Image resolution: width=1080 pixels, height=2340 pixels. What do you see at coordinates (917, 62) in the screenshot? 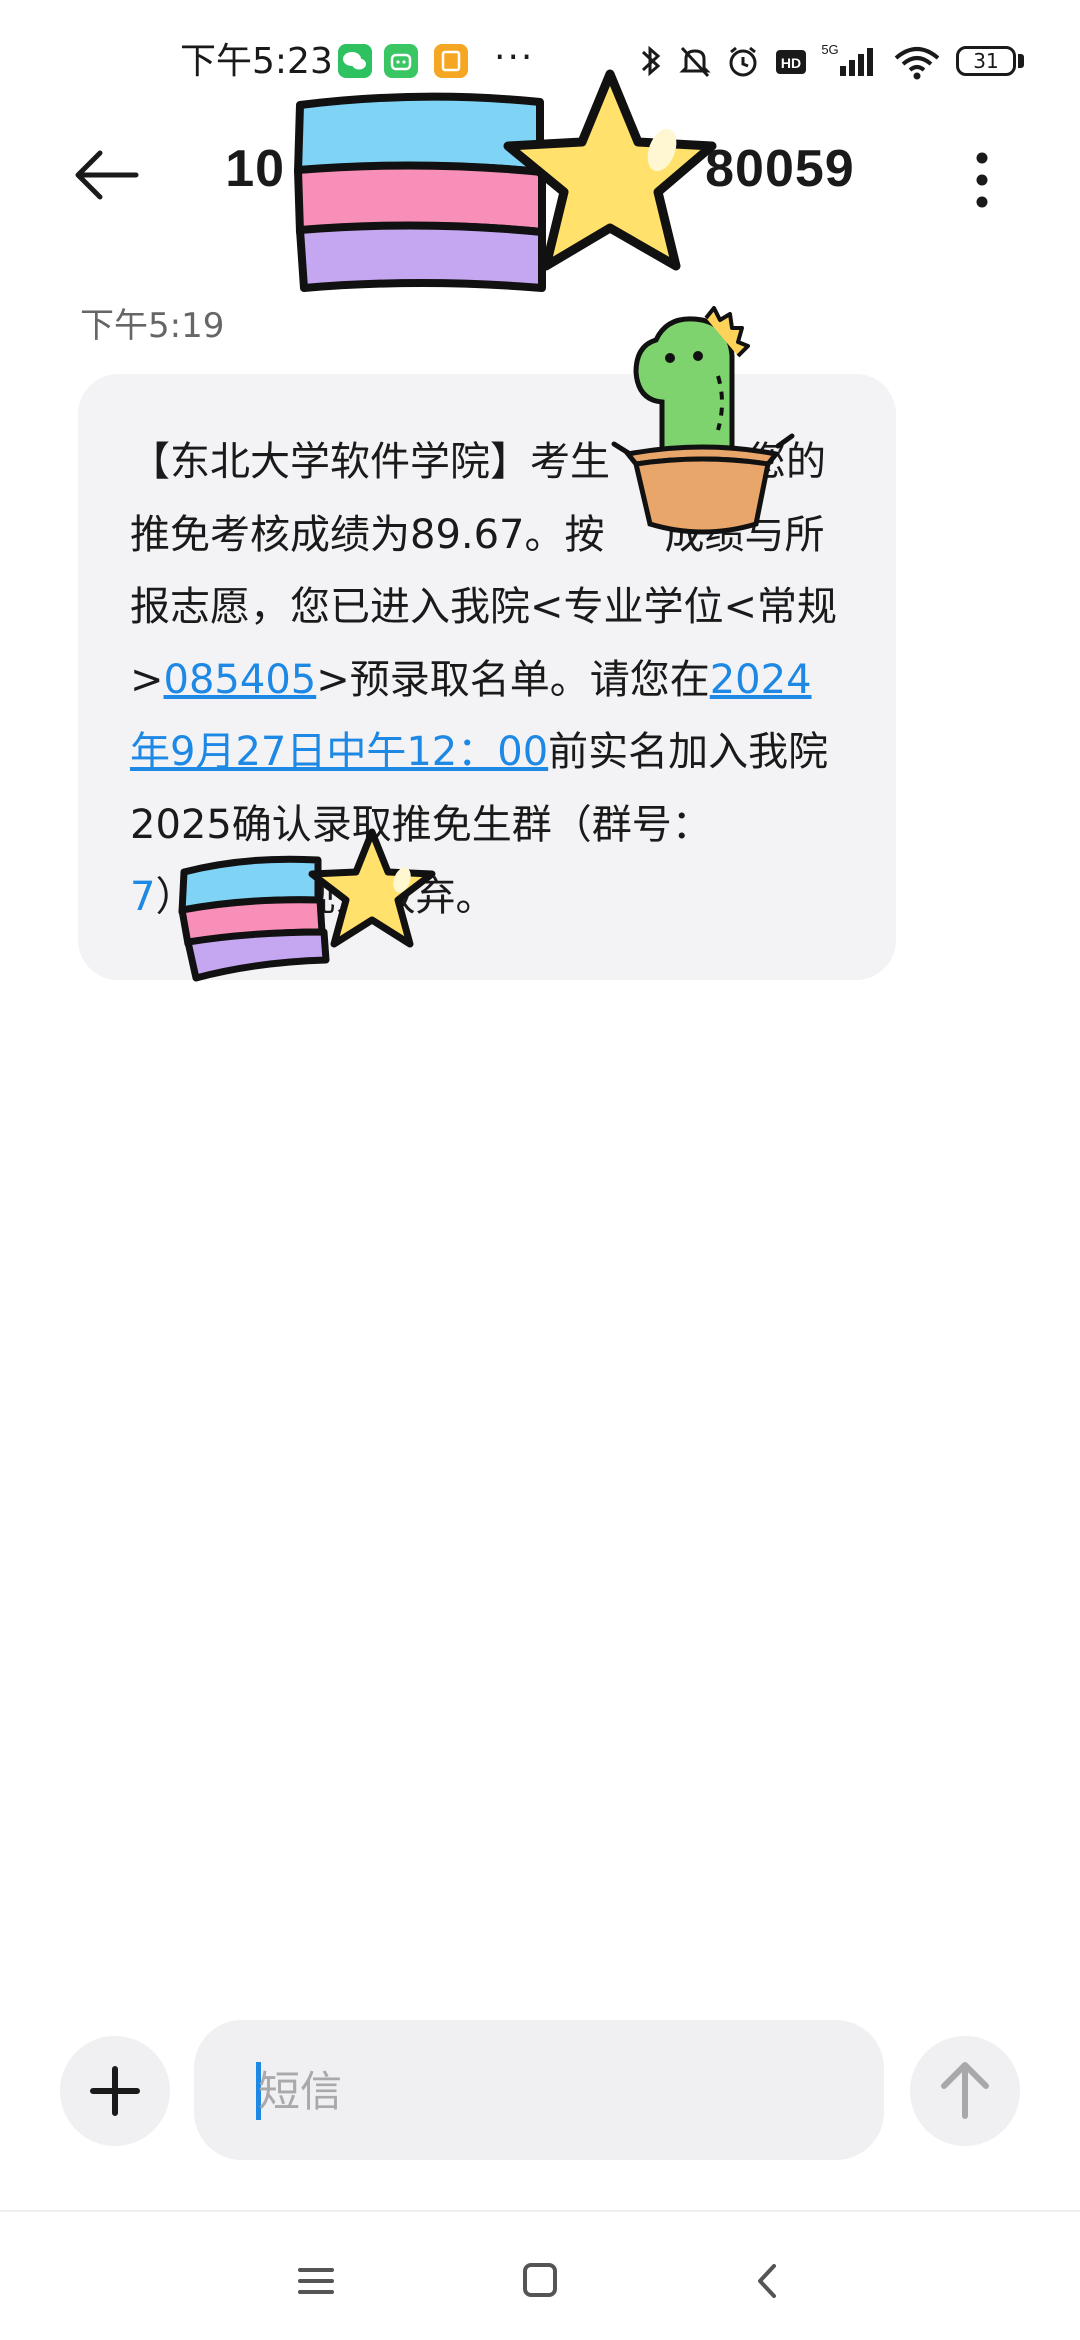
I see `wifi-icon` at bounding box center [917, 62].